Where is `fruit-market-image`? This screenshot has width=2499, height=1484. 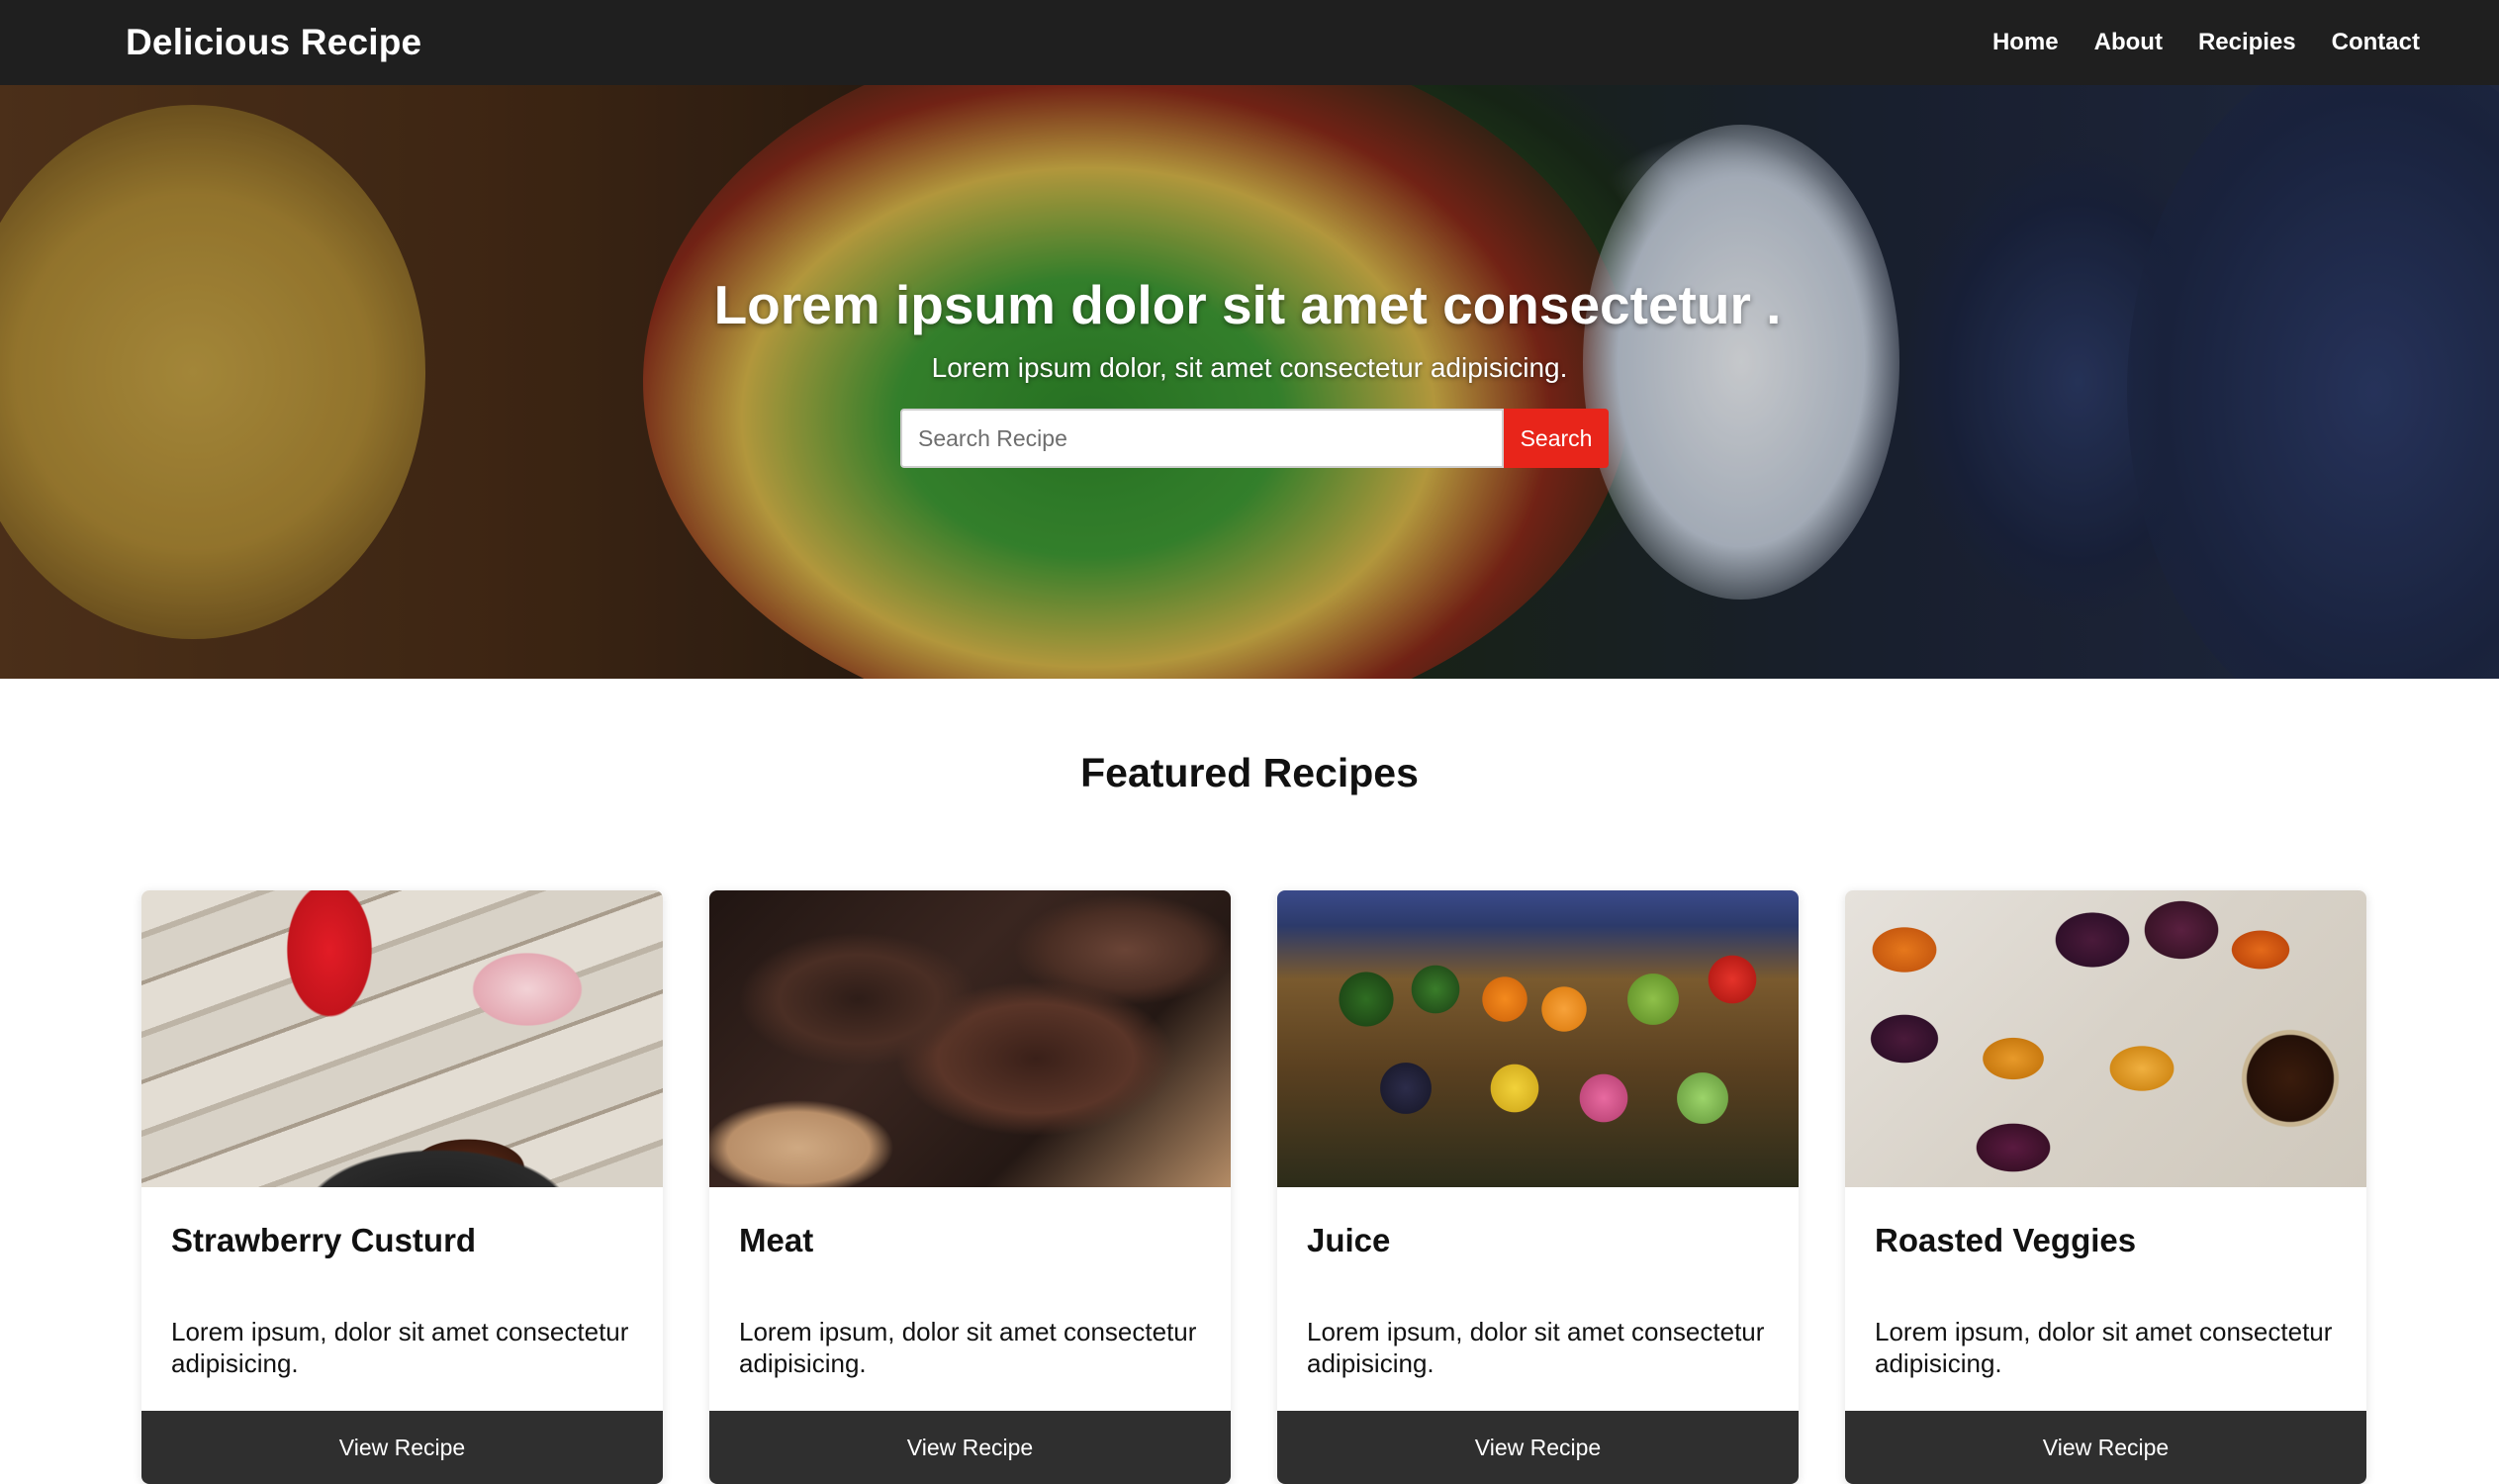 fruit-market-image is located at coordinates (1538, 1038).